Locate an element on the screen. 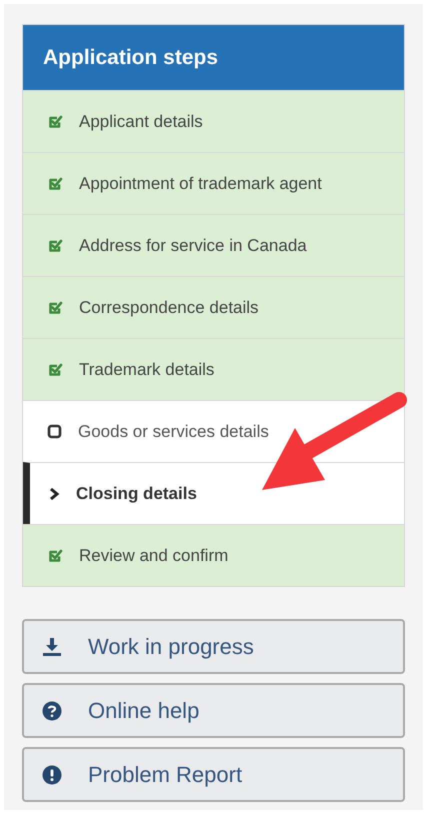 This screenshot has height=814, width=427. chevron-icon is located at coordinates (54, 493).